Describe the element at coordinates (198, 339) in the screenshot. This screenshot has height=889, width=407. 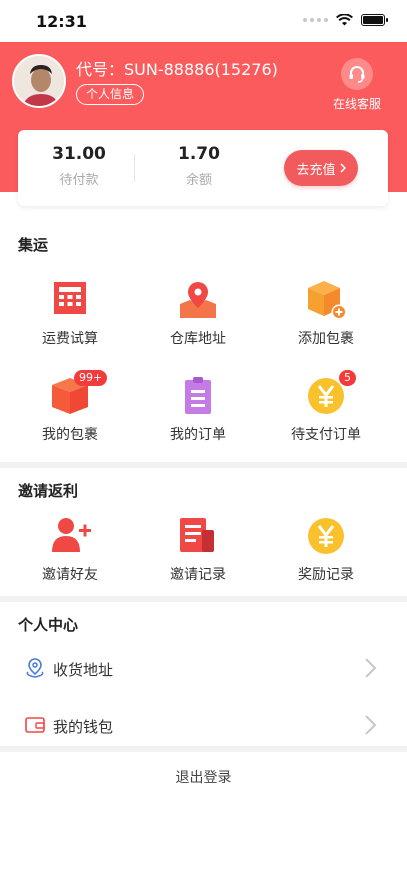
I see `warehouse-address-label: 仓库地址` at that location.